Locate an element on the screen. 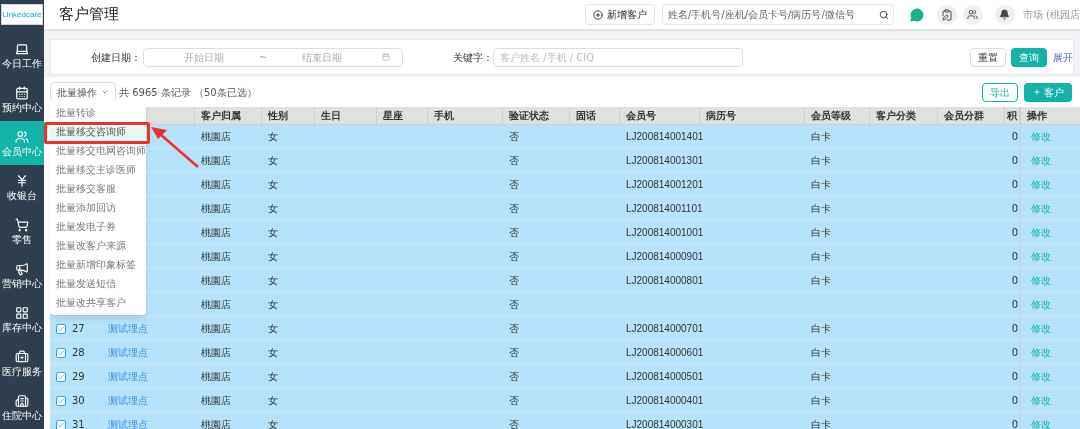 The image size is (1080, 429). sidebar-item: 今日工作 is located at coordinates (22, 55).